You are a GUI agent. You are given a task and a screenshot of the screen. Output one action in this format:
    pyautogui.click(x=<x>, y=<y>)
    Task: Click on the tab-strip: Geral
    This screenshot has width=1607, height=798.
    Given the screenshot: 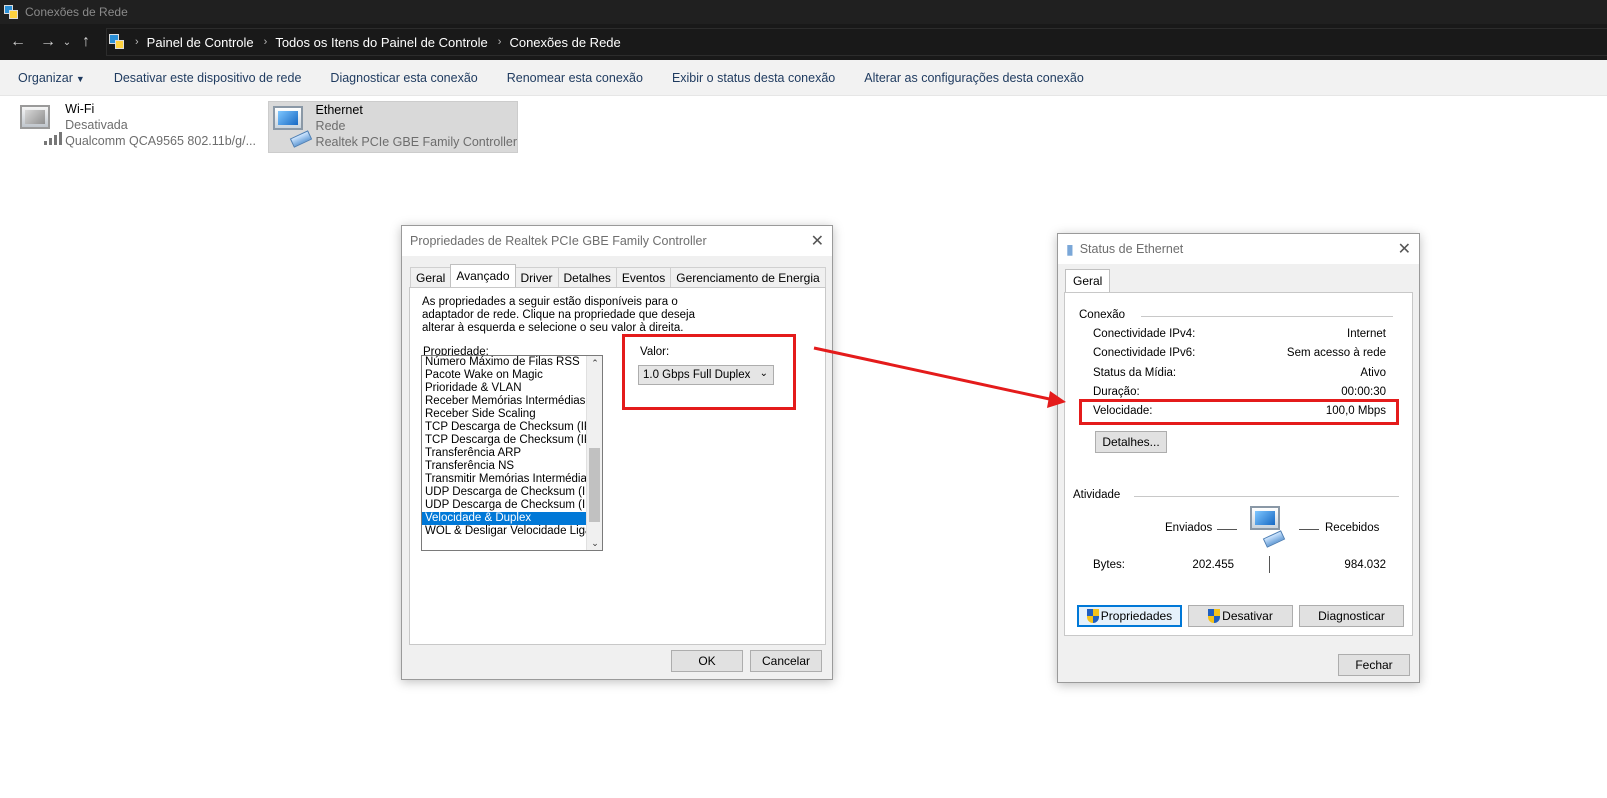 What is the action you would take?
    pyautogui.click(x=1088, y=280)
    